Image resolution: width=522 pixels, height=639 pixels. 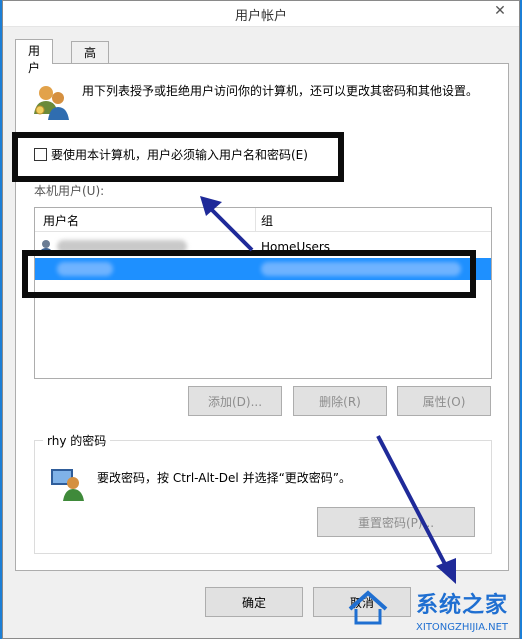 I want to click on tab-advanced: 高级, so click(x=90, y=59).